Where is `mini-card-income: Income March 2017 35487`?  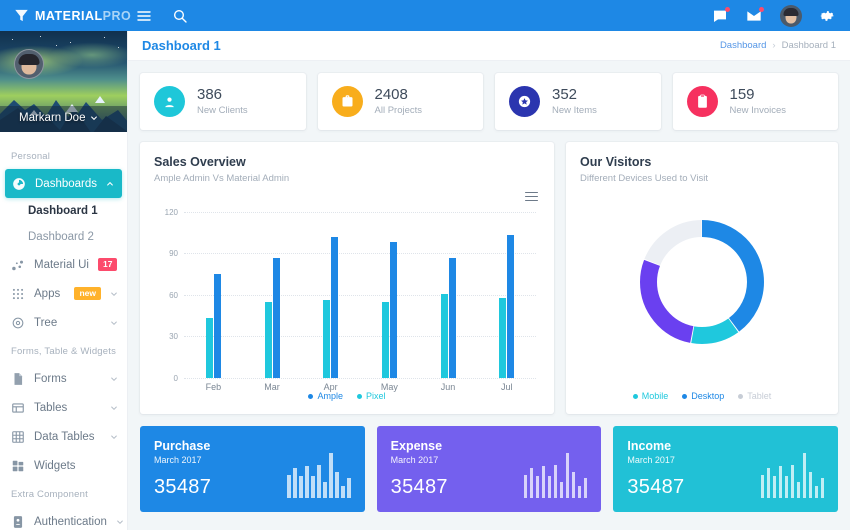 mini-card-income: Income March 2017 35487 is located at coordinates (726, 469).